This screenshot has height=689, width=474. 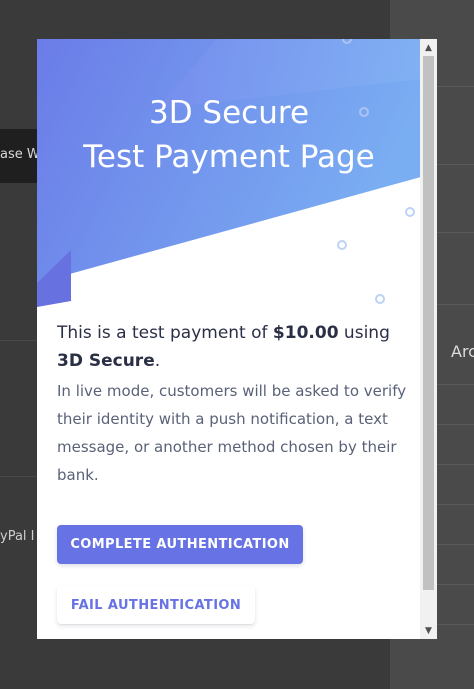 What do you see at coordinates (428, 630) in the screenshot?
I see `triangle-down-icon: ▼` at bounding box center [428, 630].